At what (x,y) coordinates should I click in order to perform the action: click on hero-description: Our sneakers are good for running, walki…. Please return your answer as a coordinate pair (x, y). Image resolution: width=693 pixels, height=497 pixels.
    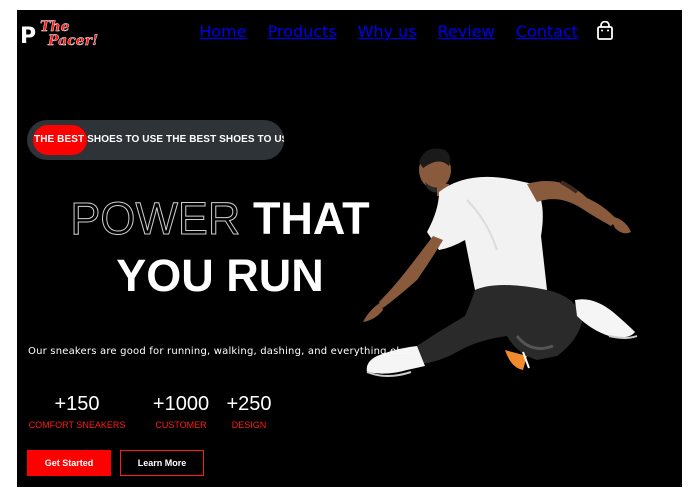
    Looking at the image, I should click on (220, 351).